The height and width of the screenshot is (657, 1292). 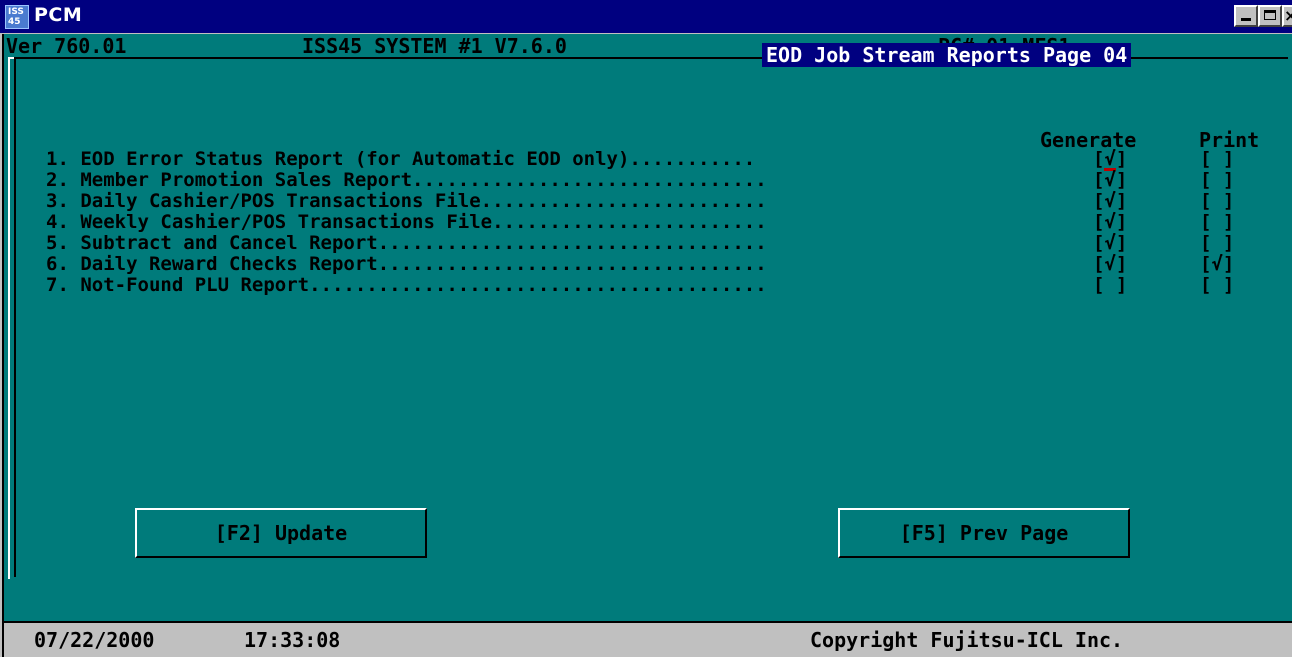 What do you see at coordinates (1110, 222) in the screenshot?
I see `report-4-generate-checkbox: [√]` at bounding box center [1110, 222].